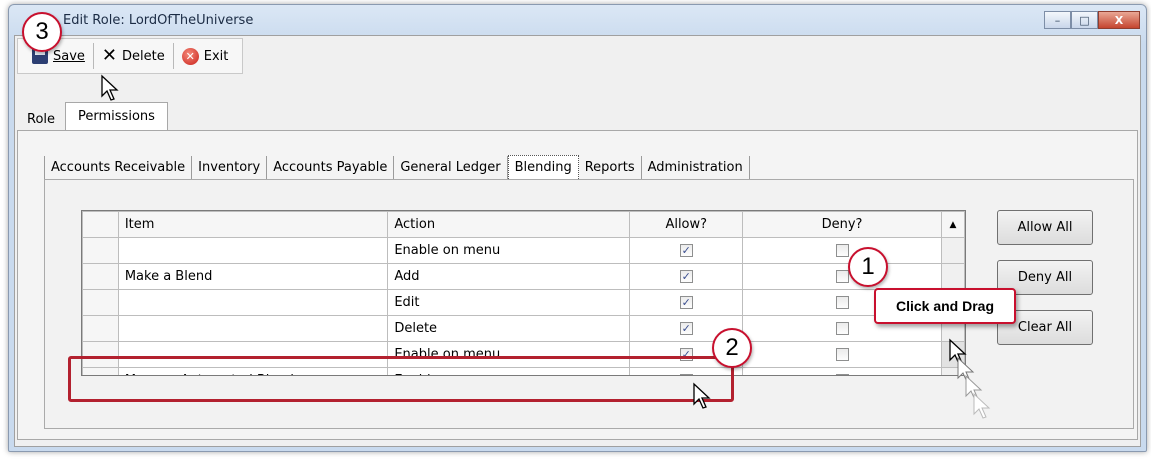  Describe the element at coordinates (610, 167) in the screenshot. I see `tab-reports: Reports` at that location.